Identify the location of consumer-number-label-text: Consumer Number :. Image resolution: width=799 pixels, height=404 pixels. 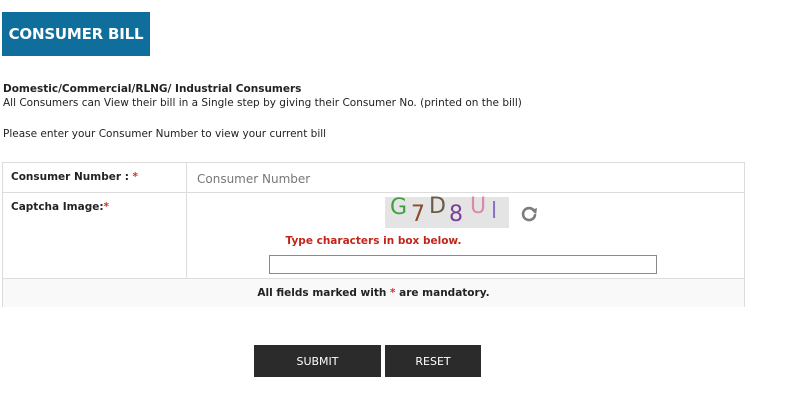
(70, 177).